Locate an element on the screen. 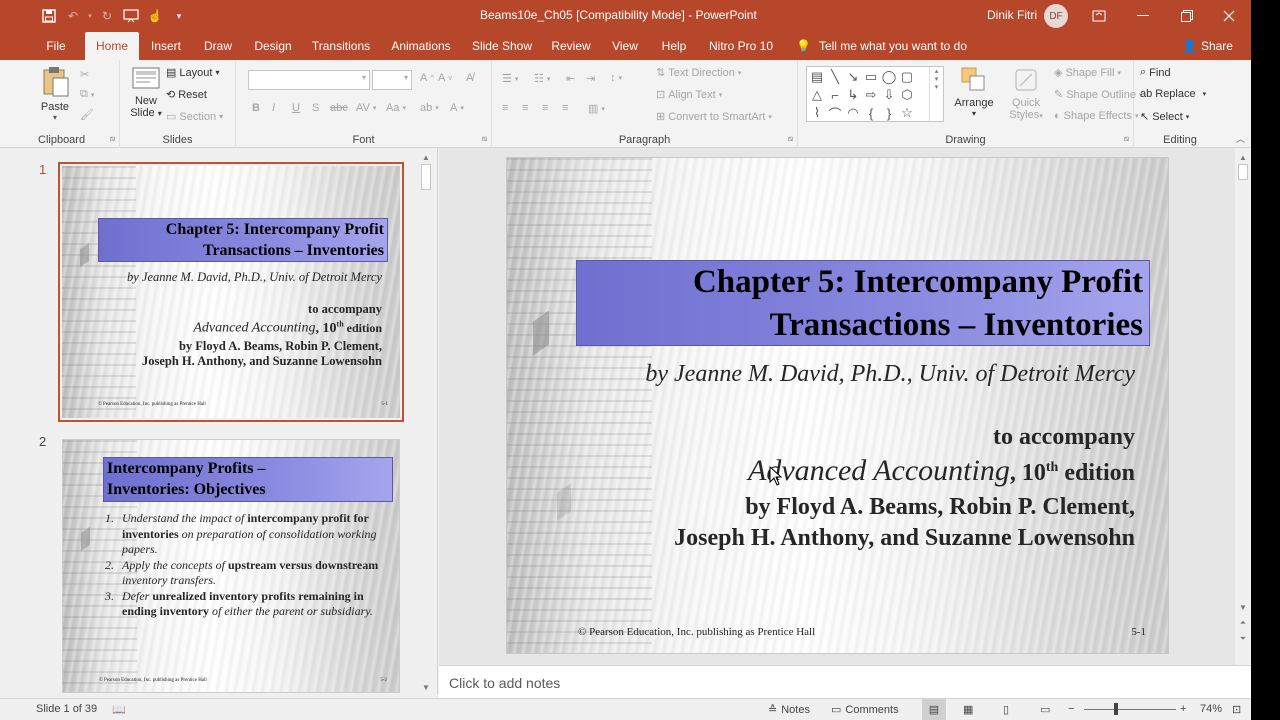 This screenshot has width=1280, height=720. curve-shape-icon: ⌒ is located at coordinates (835, 113).